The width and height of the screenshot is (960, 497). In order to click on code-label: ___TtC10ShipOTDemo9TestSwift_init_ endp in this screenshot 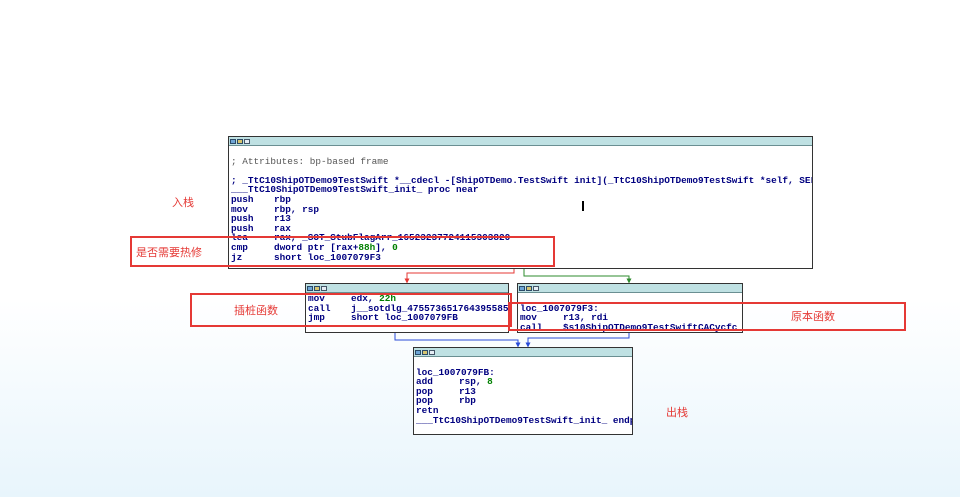, I will do `click(524, 420)`.